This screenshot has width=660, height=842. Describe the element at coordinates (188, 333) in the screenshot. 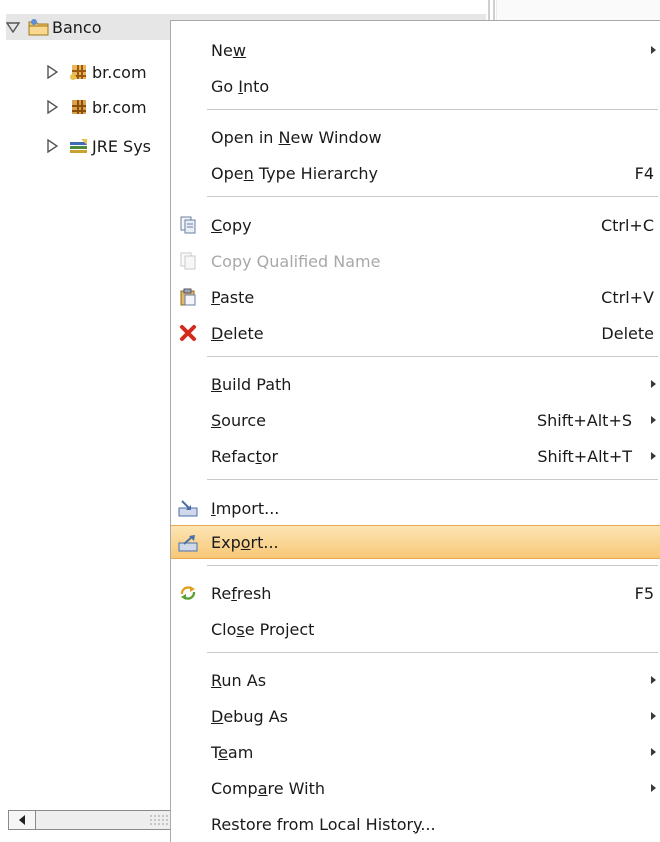

I see `delete-icon` at that location.